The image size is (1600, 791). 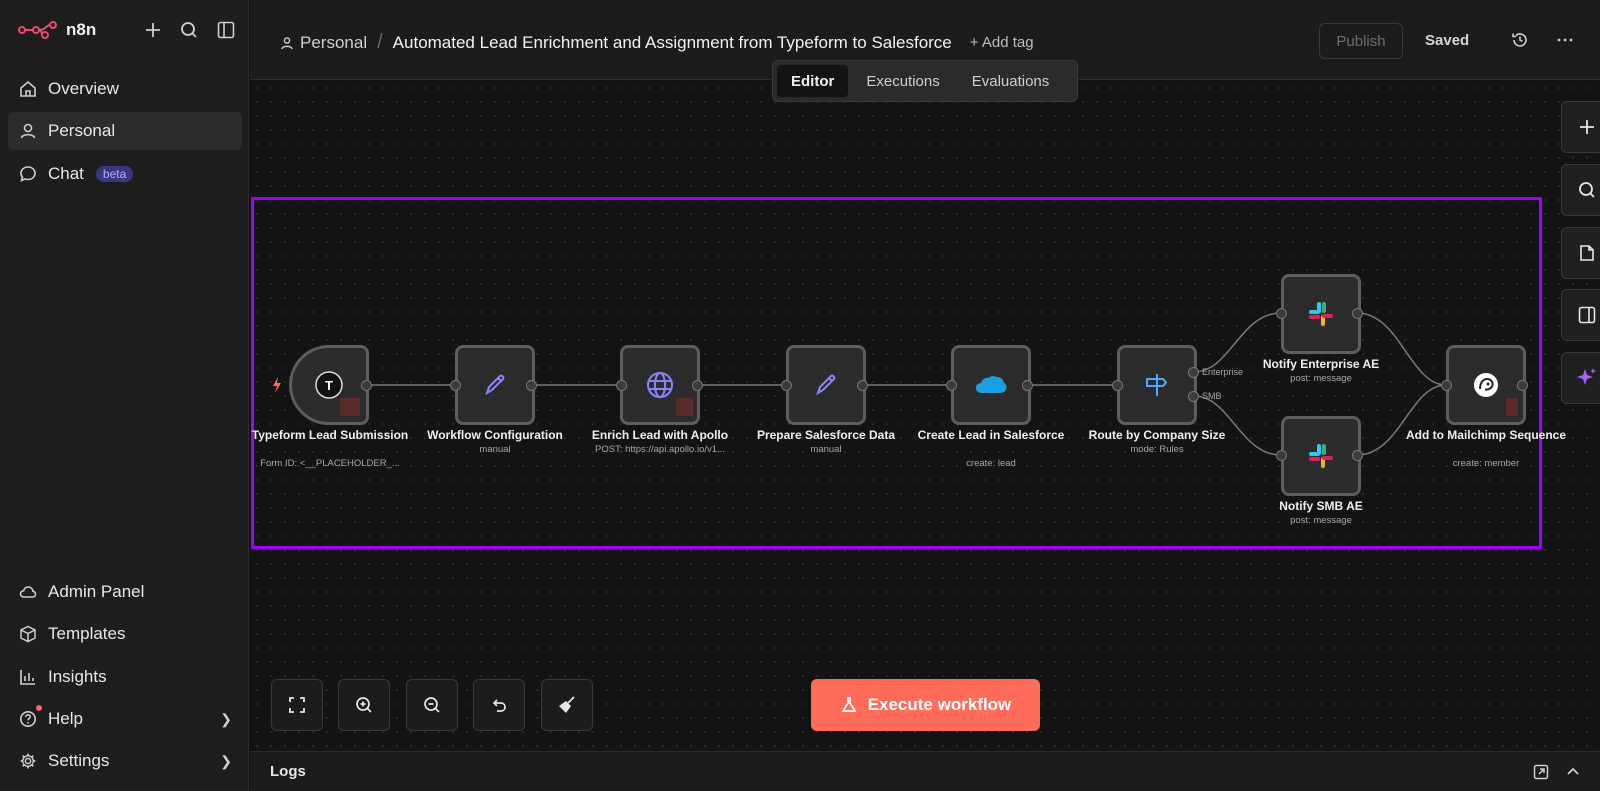 I want to click on tab-editor: Editor, so click(x=813, y=81).